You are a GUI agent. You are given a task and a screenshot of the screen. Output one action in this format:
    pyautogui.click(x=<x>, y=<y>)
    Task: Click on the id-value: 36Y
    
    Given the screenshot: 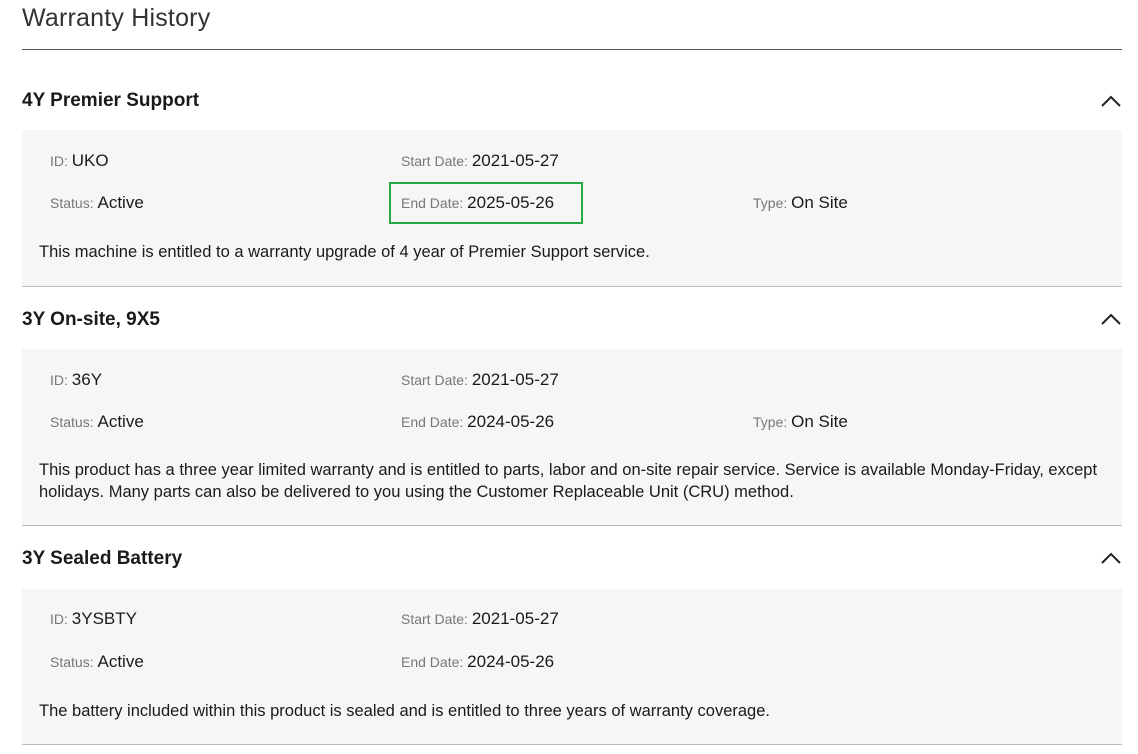 What is the action you would take?
    pyautogui.click(x=87, y=379)
    